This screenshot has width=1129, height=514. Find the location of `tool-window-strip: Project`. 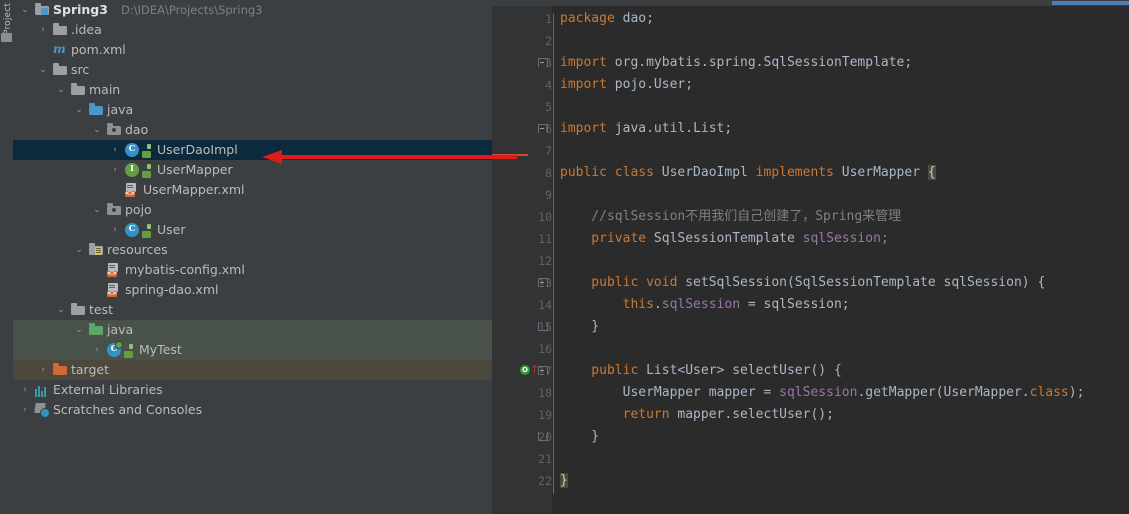

tool-window-strip: Project is located at coordinates (7, 257).